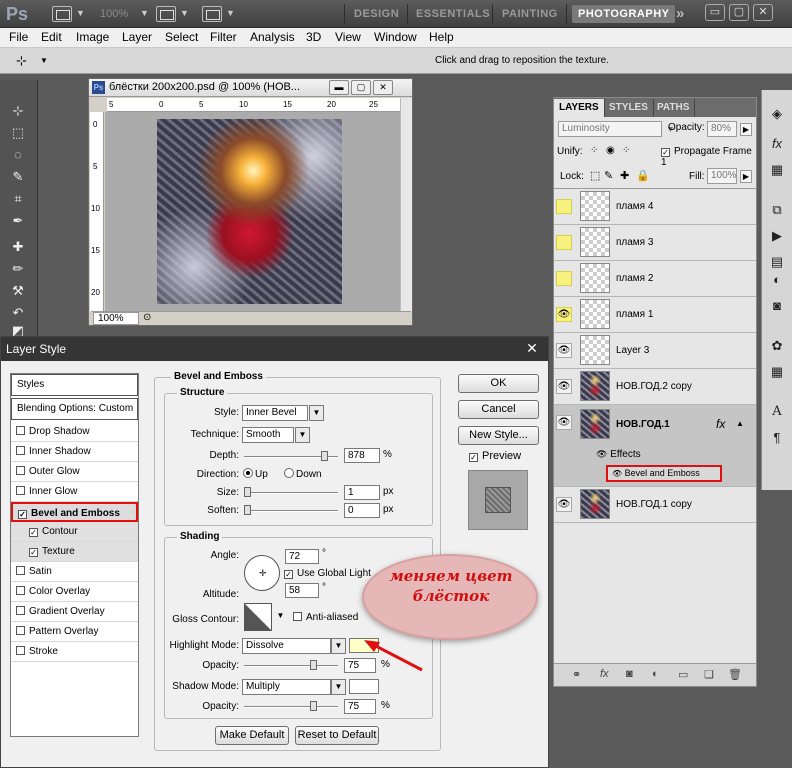 The image size is (792, 768). Describe the element at coordinates (777, 280) in the screenshot. I see `adjustments-dock-icon: ◐` at that location.